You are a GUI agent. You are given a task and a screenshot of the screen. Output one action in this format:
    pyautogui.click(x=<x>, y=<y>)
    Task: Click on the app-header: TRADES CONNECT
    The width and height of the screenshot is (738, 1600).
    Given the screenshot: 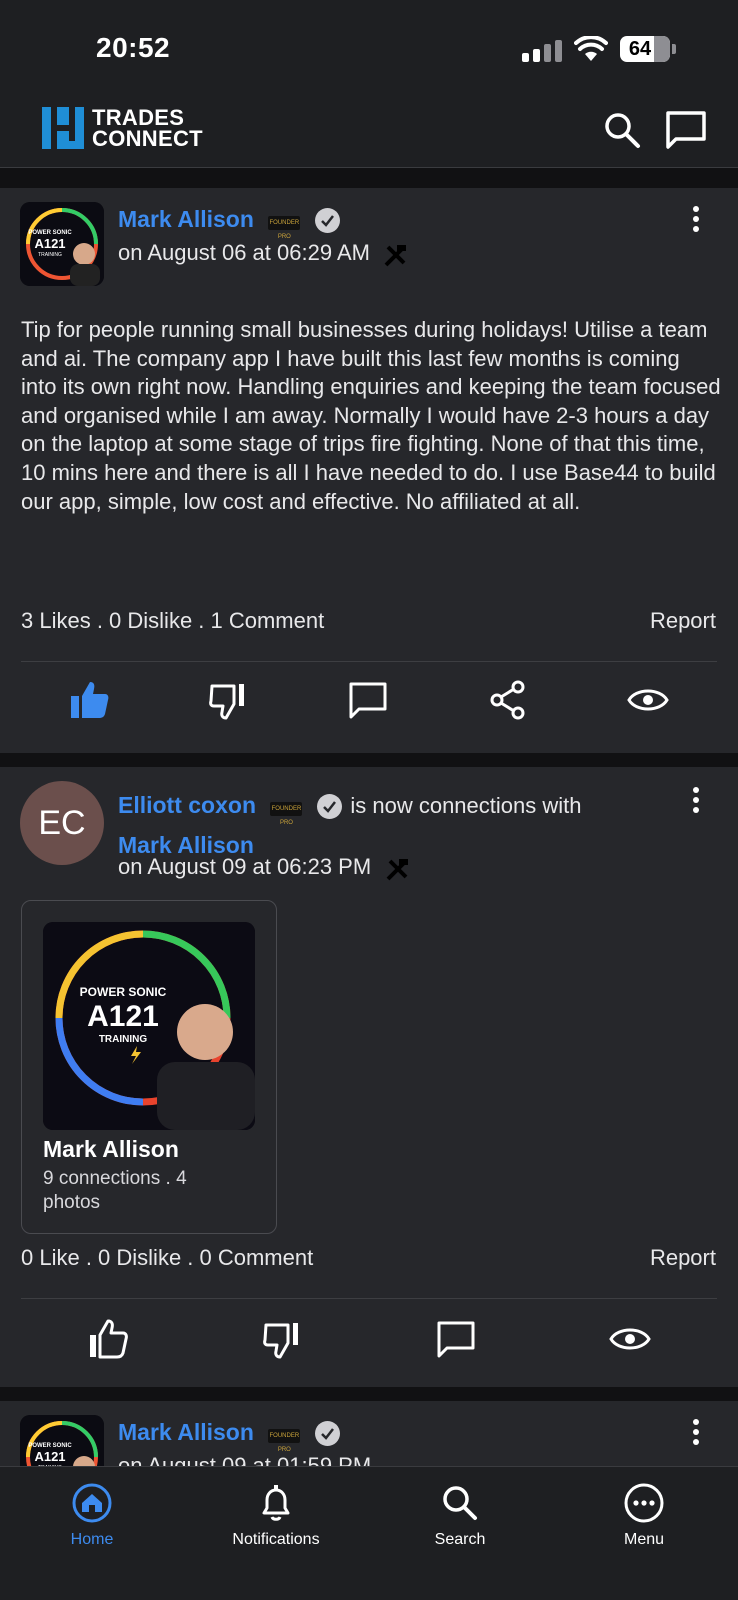 What is the action you would take?
    pyautogui.click(x=369, y=132)
    